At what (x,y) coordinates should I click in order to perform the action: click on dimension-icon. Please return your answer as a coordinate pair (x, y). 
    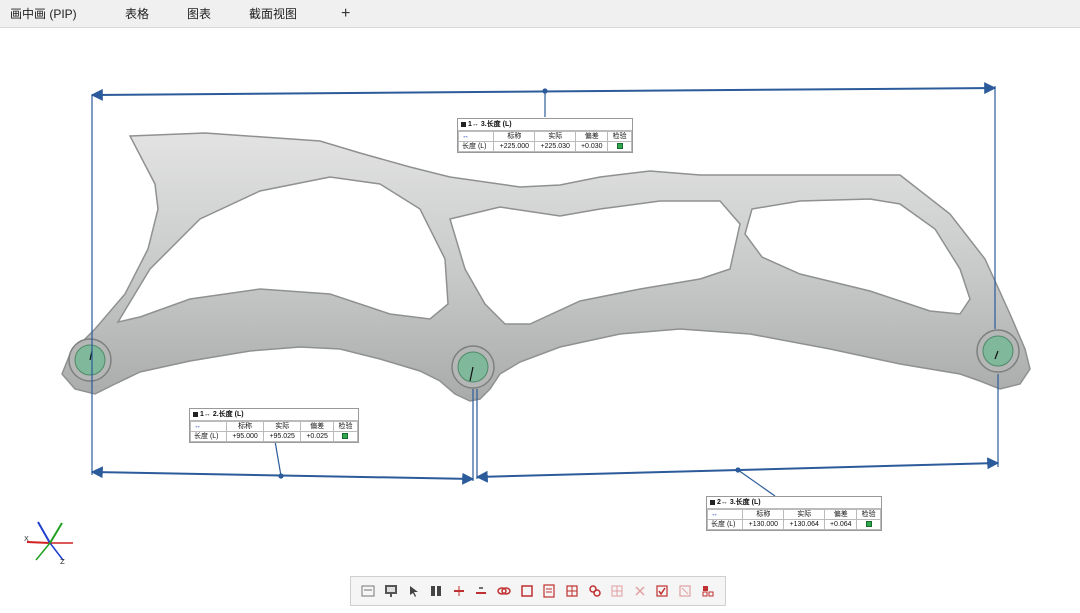
    Looking at the image, I should click on (459, 591).